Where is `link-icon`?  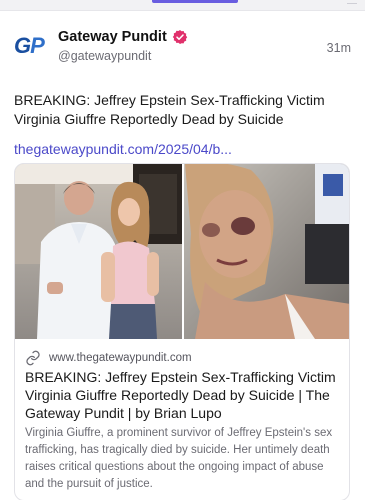
link-icon is located at coordinates (33, 358).